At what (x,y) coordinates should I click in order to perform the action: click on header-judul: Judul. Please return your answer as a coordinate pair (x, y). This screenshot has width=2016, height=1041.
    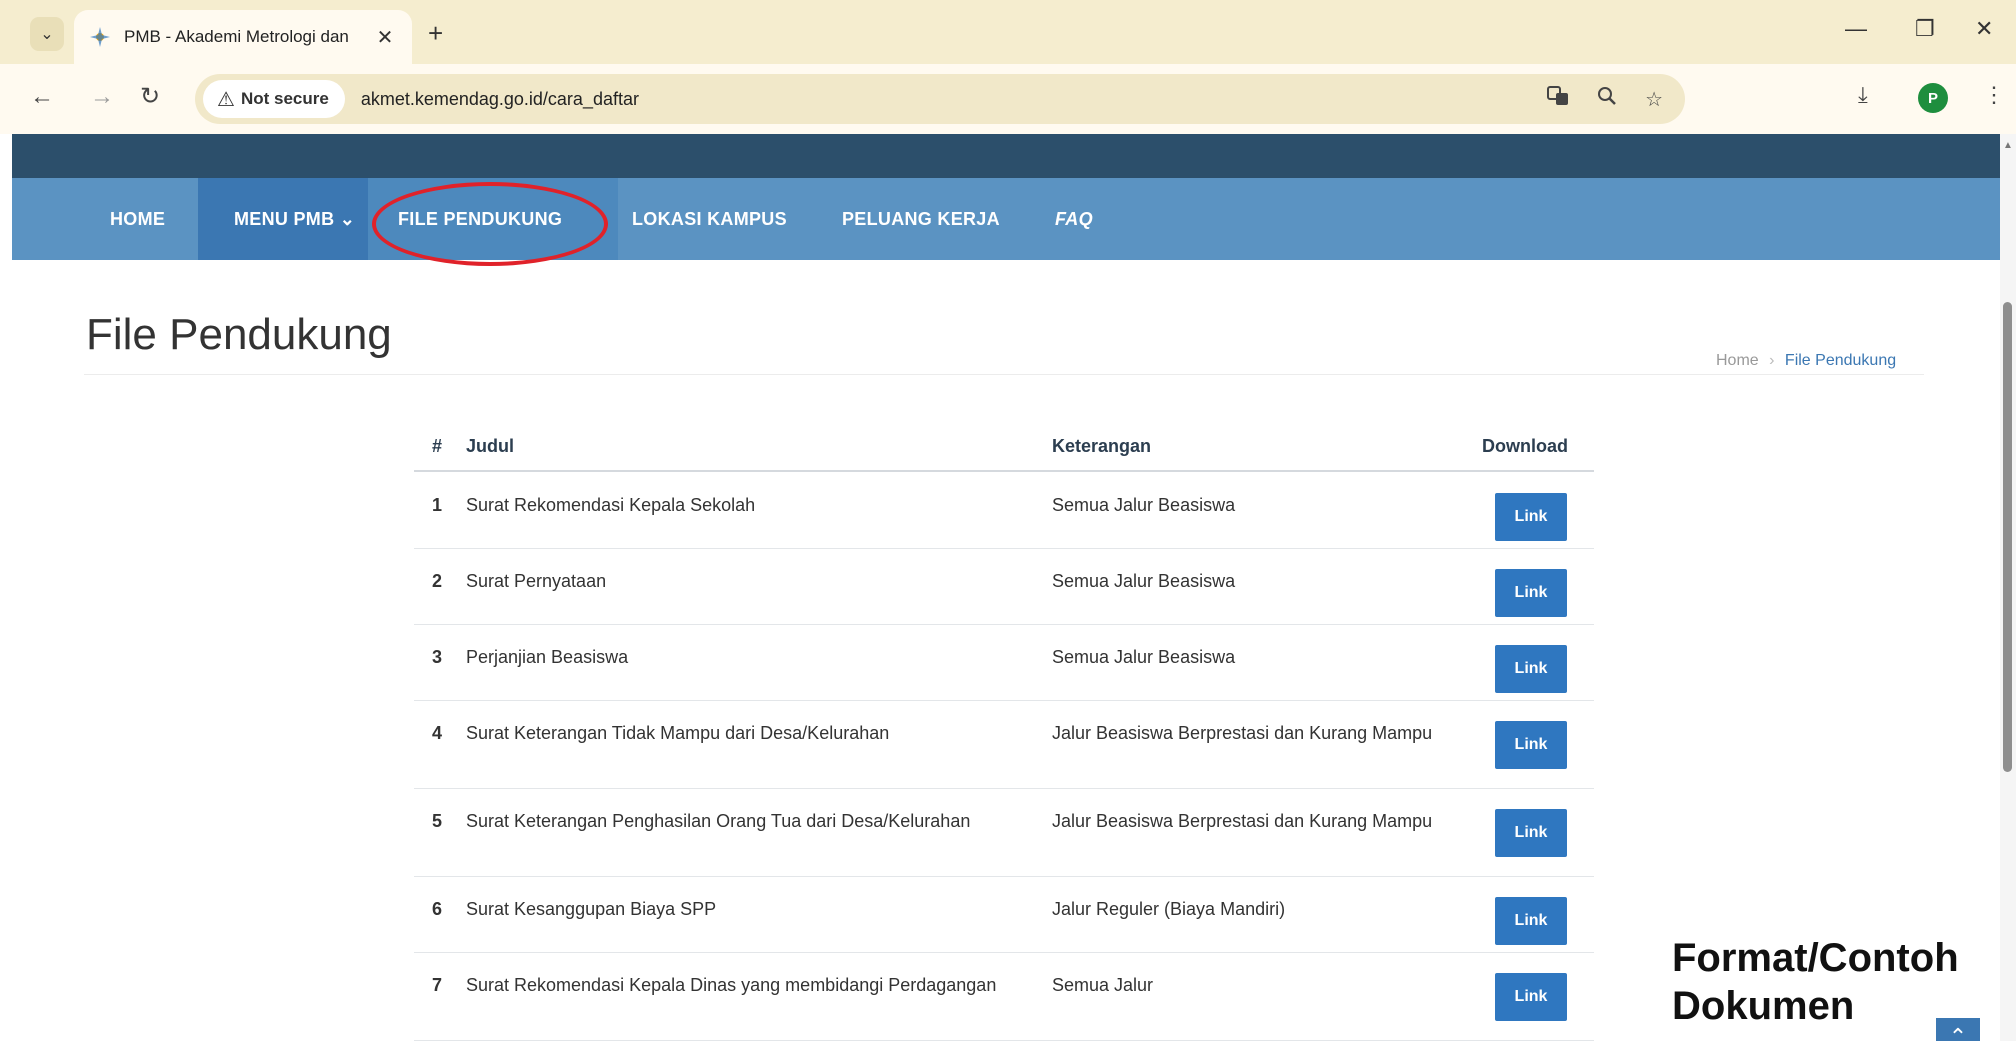
    Looking at the image, I should click on (490, 446).